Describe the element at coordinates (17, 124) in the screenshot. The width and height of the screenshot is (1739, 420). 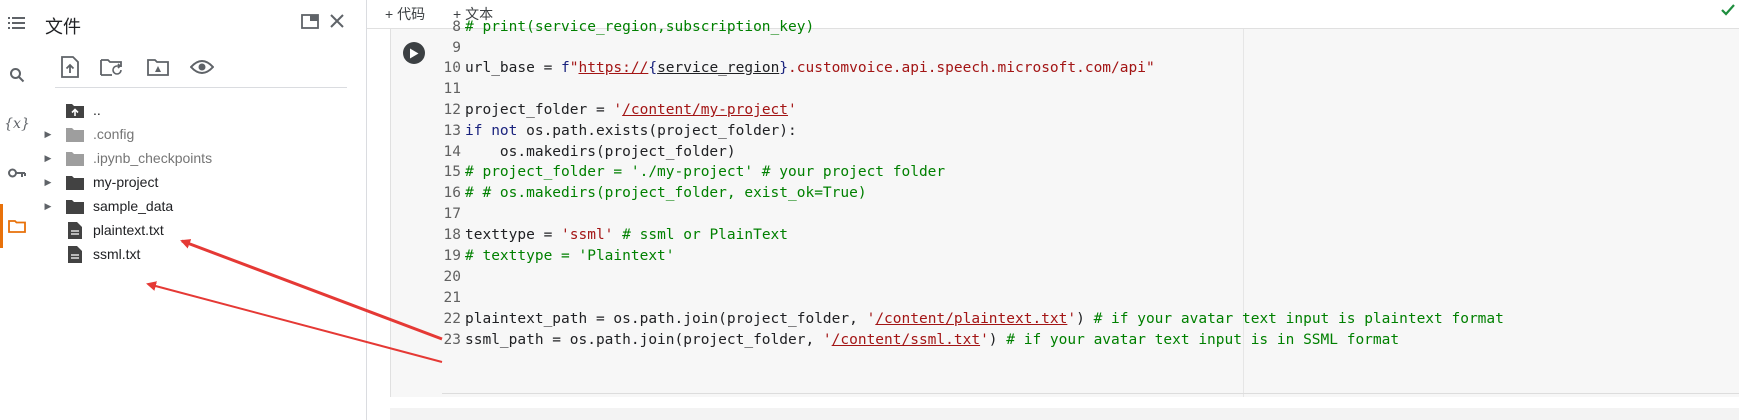
I see `variables-icon: {x}` at that location.